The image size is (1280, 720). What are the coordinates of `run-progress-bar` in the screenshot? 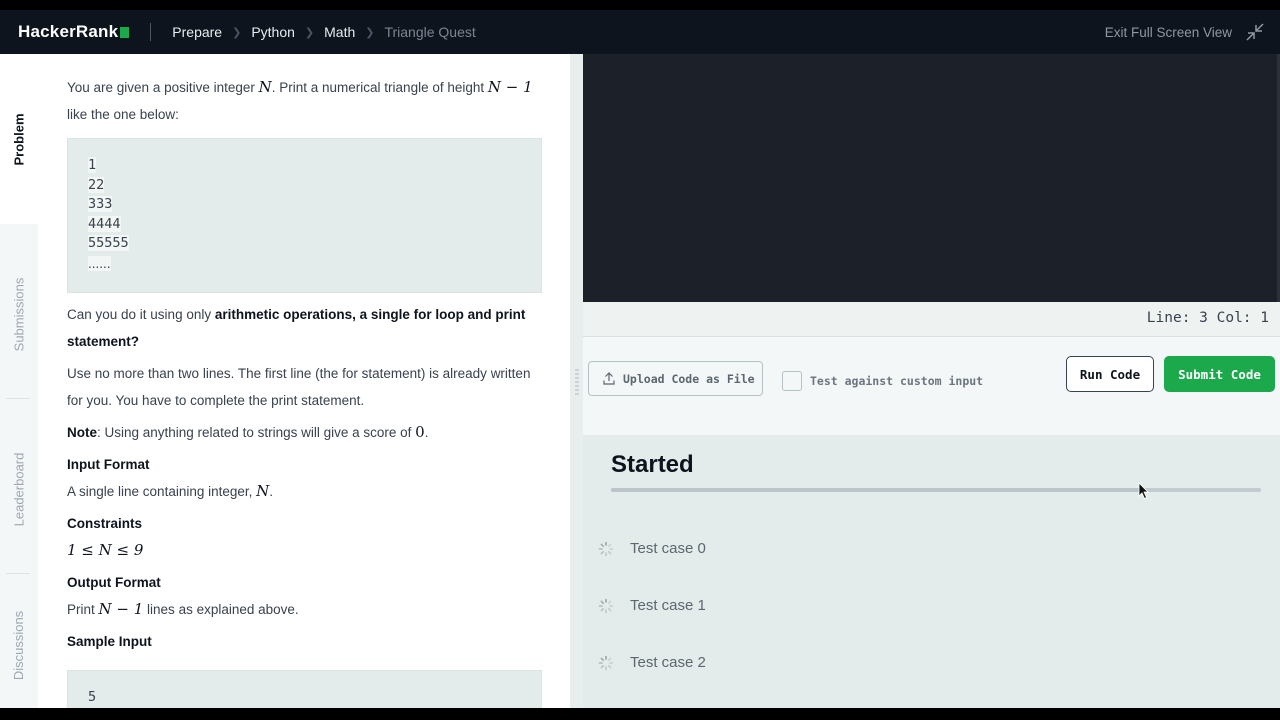 It's located at (936, 490).